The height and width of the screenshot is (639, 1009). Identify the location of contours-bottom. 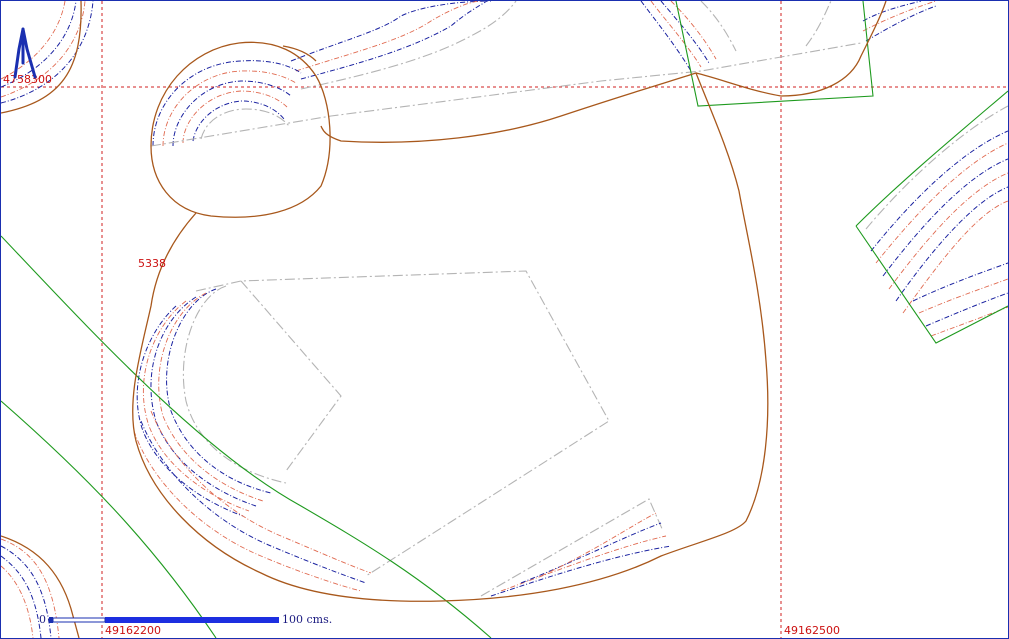
(581, 554).